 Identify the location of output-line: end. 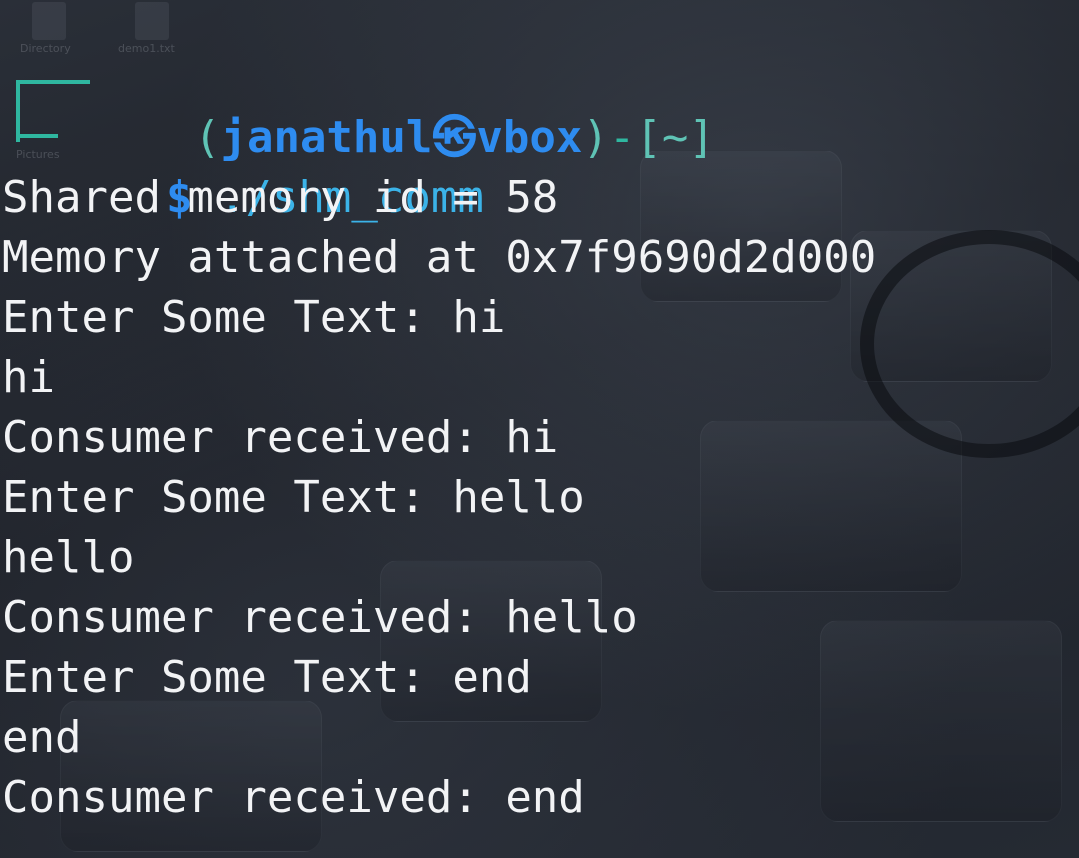
(42, 737).